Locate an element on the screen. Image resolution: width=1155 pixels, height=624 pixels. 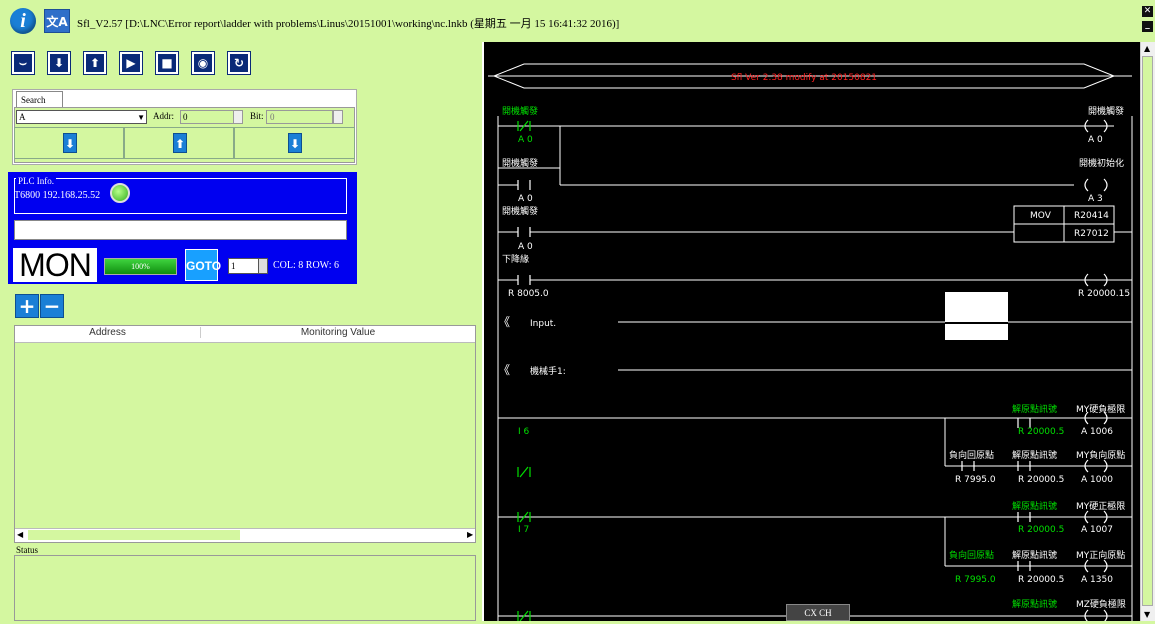
comment-input: Input. is located at coordinates (543, 324).